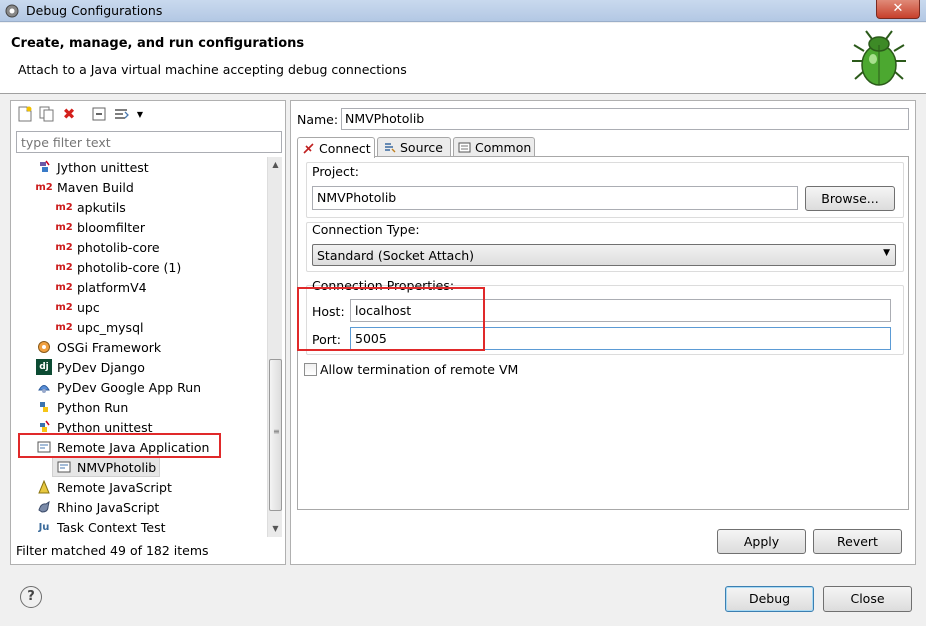  What do you see at coordinates (90, 367) in the screenshot?
I see `tree-item-pydev-django: dj PyDev Django` at bounding box center [90, 367].